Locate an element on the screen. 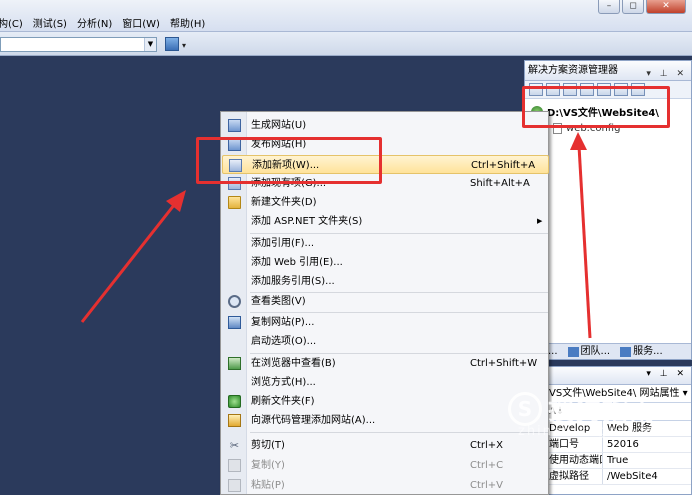 The image size is (692, 495). arrow-to-add-new-item is located at coordinates (130, 261).